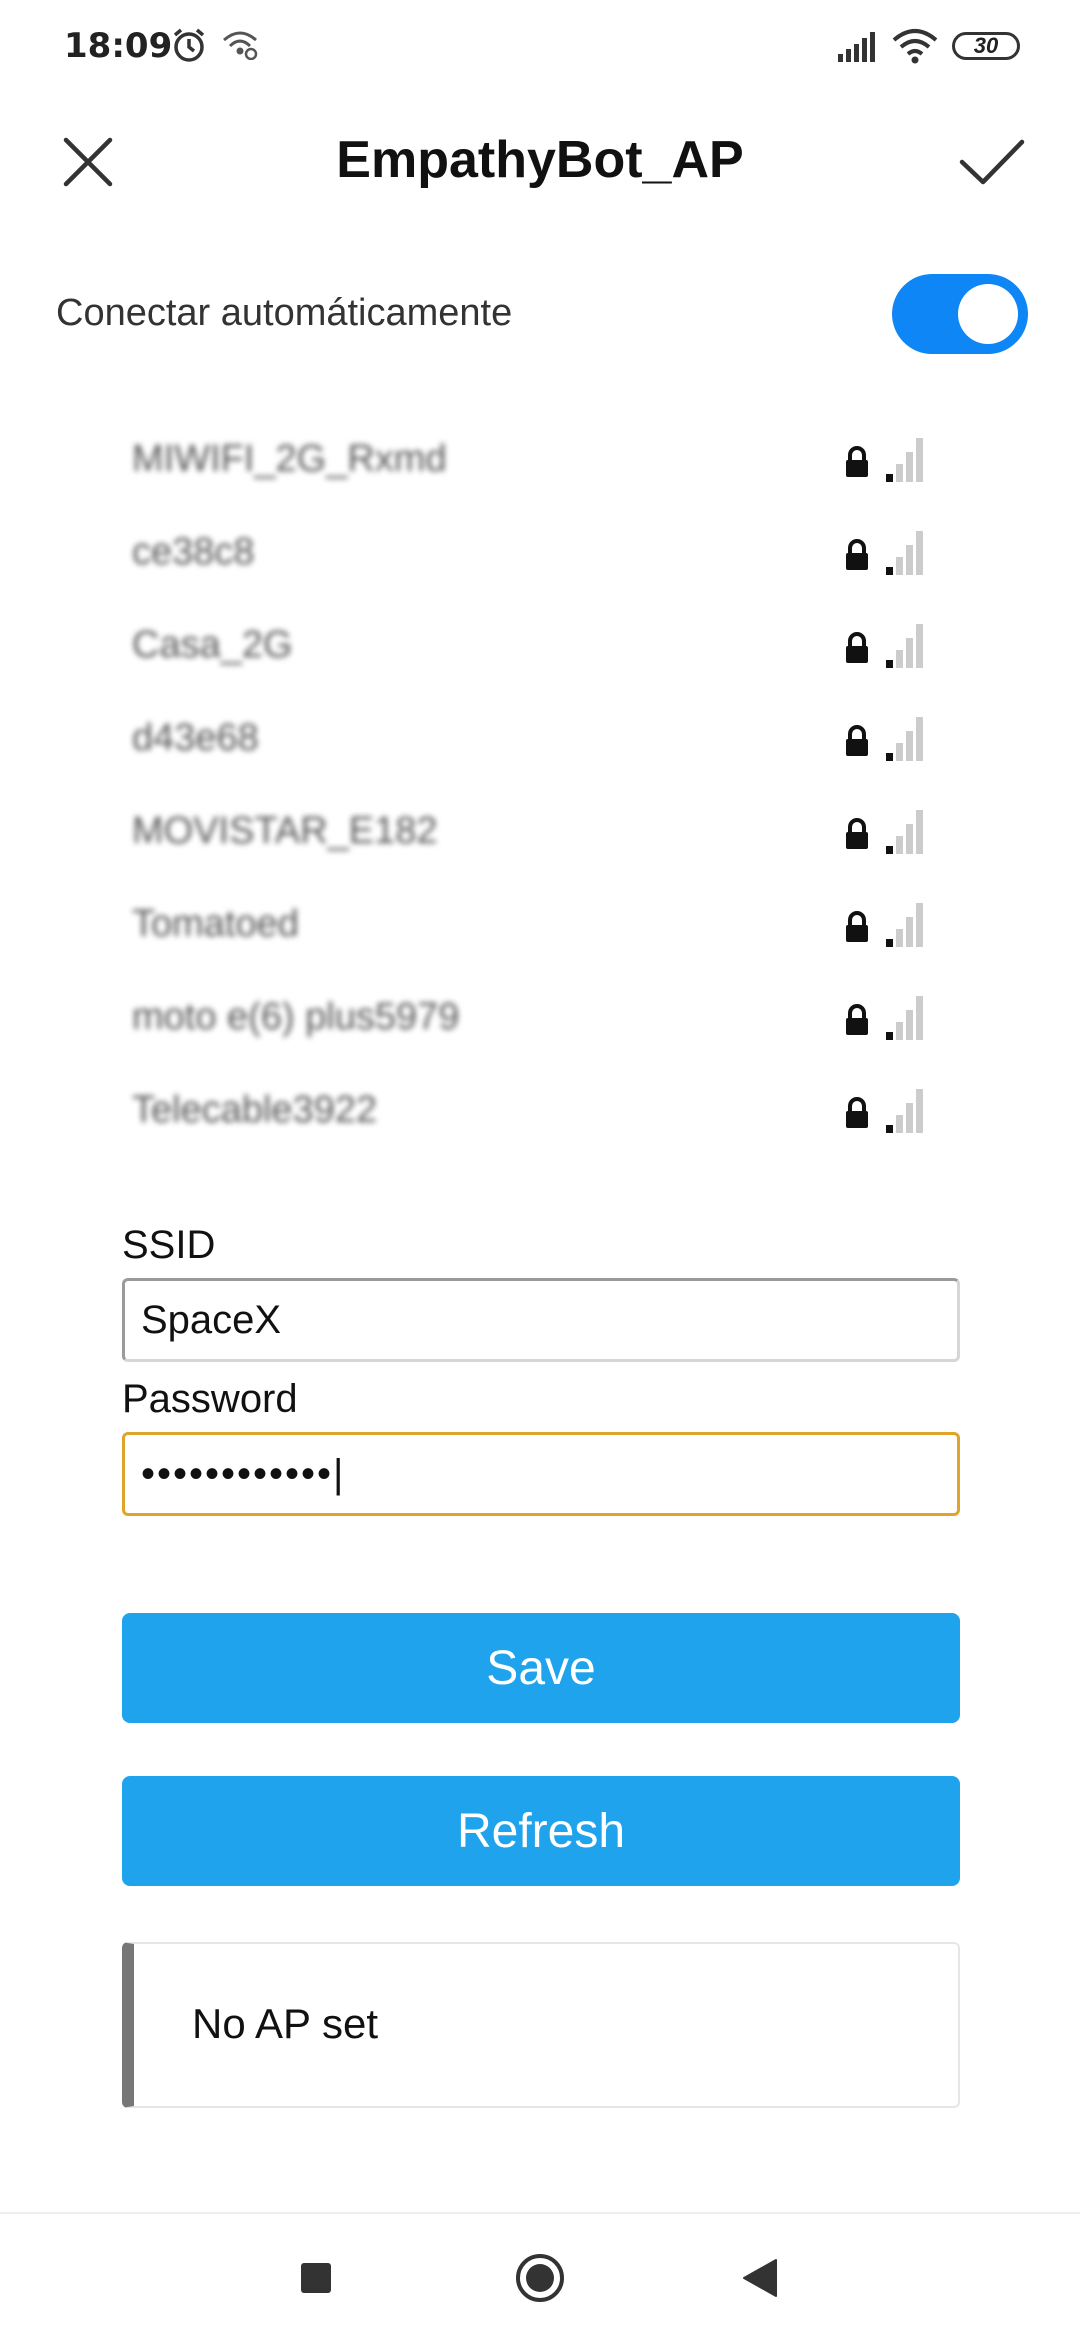  Describe the element at coordinates (193, 552) in the screenshot. I see `network-name: ce38c8` at that location.